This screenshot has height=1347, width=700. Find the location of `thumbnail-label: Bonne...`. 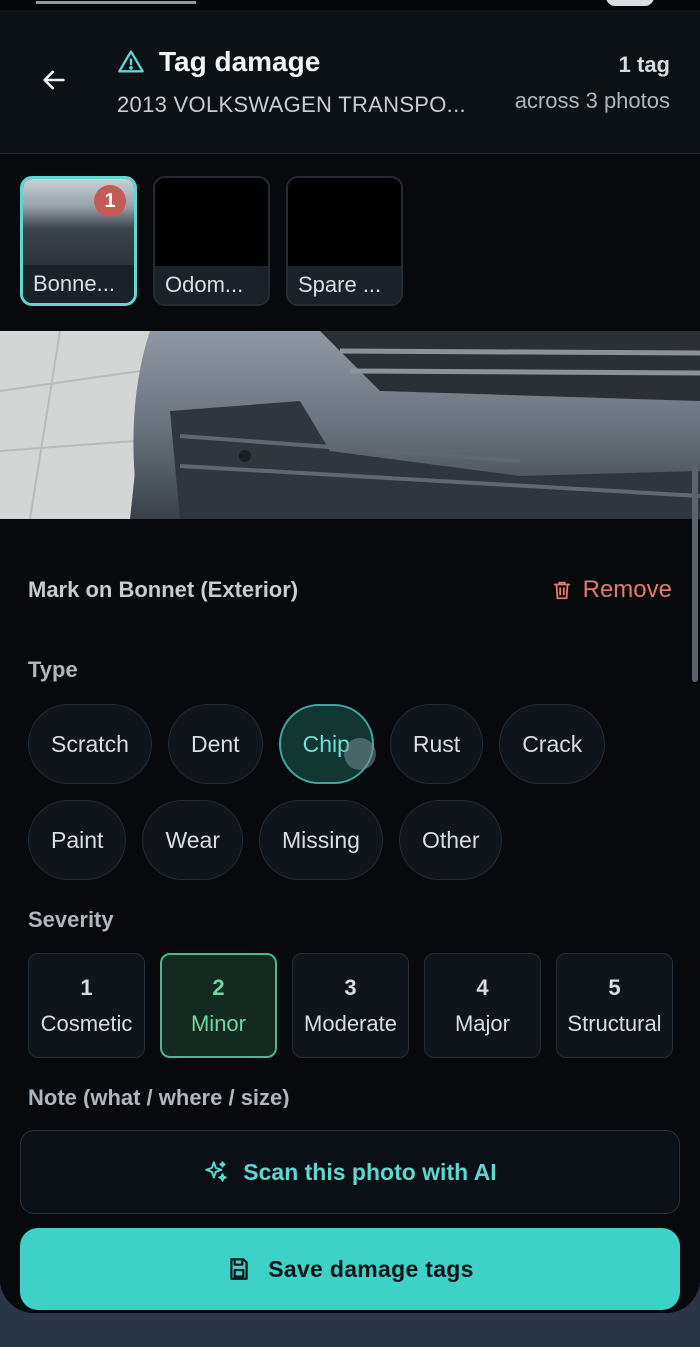

thumbnail-label: Bonne... is located at coordinates (78, 284).